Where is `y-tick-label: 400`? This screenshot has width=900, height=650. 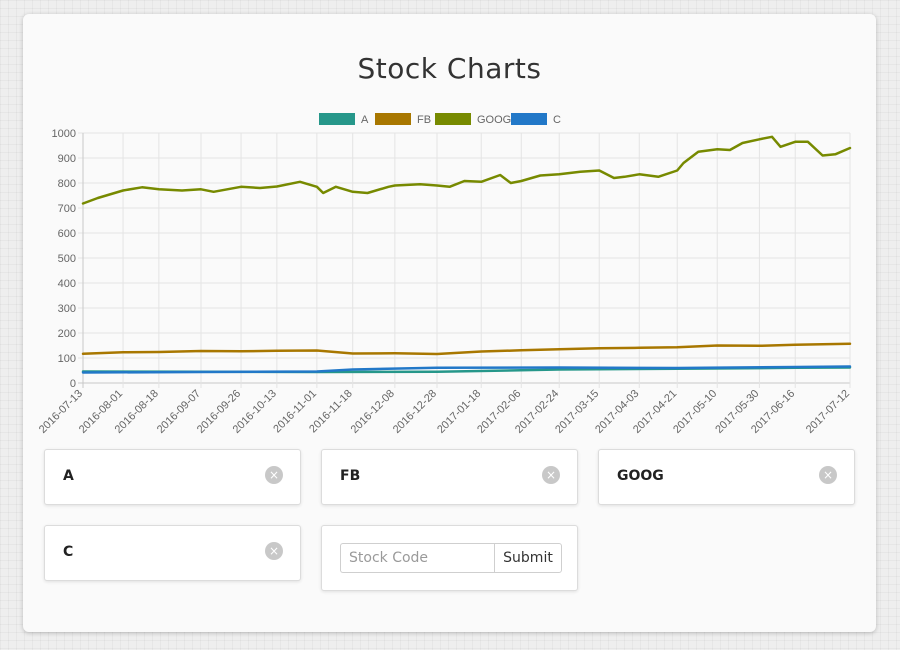
y-tick-label: 400 is located at coordinates (67, 284).